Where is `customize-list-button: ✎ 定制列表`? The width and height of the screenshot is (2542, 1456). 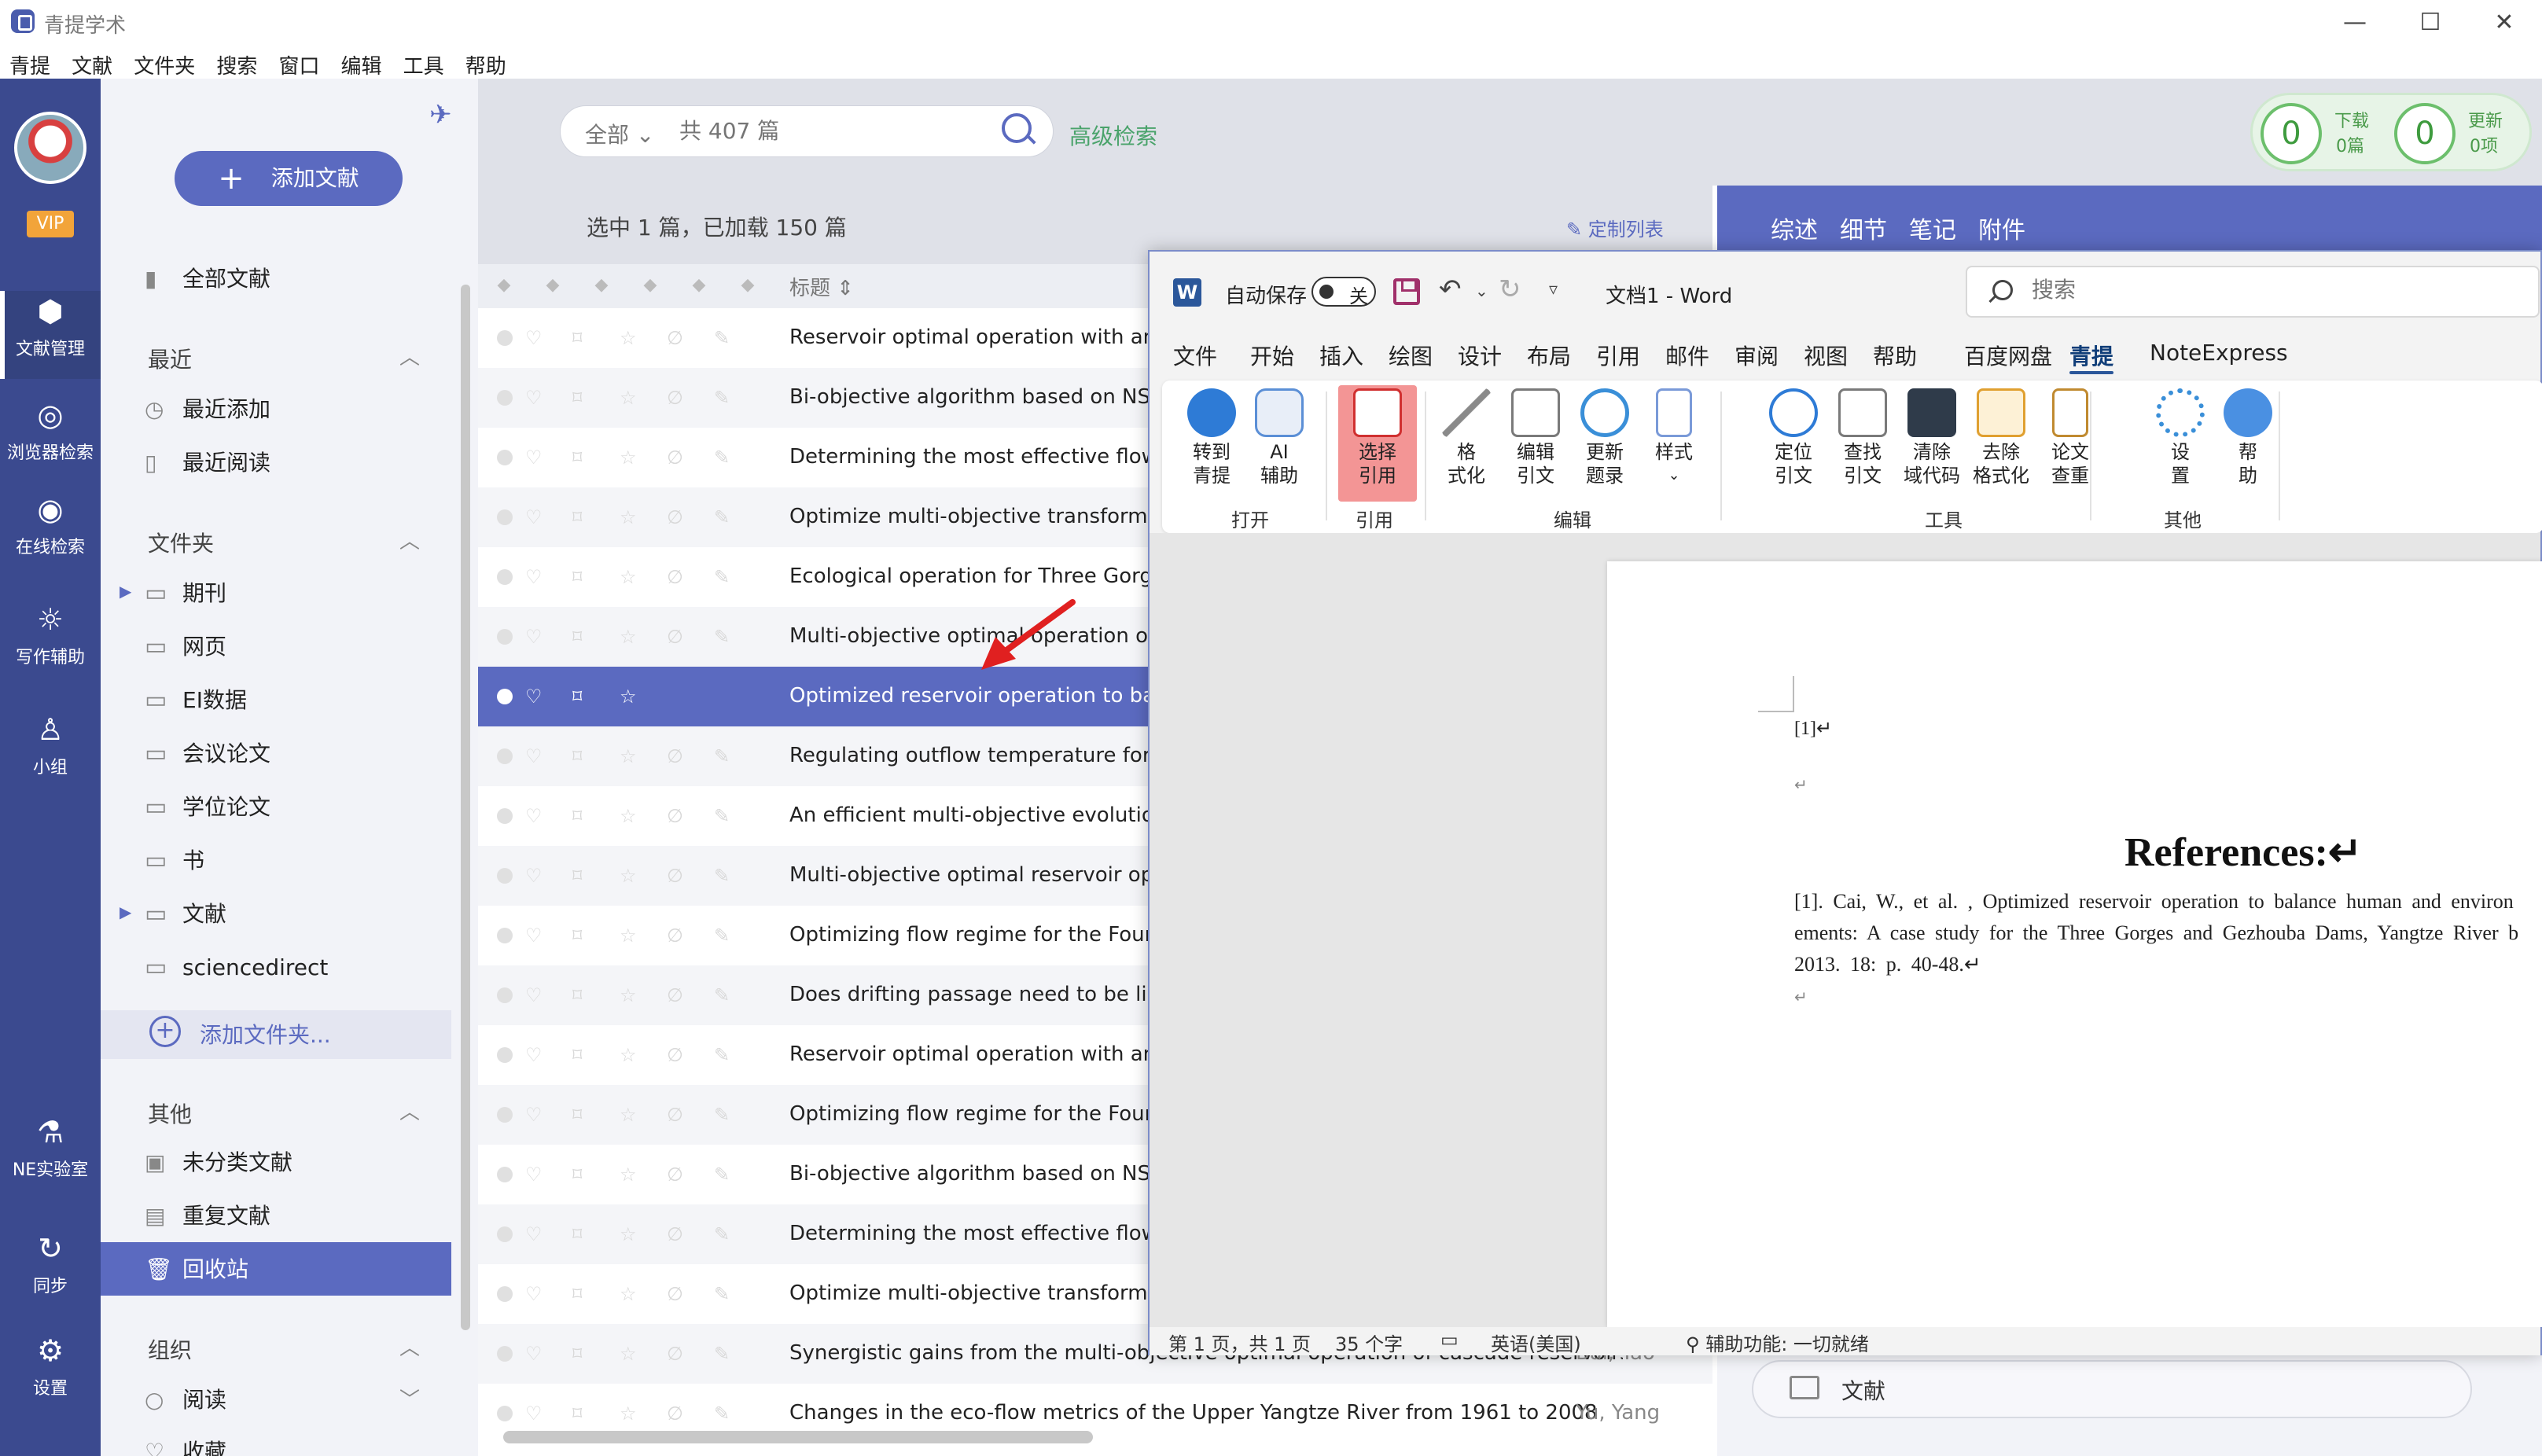 customize-list-button: ✎ 定制列表 is located at coordinates (1615, 227).